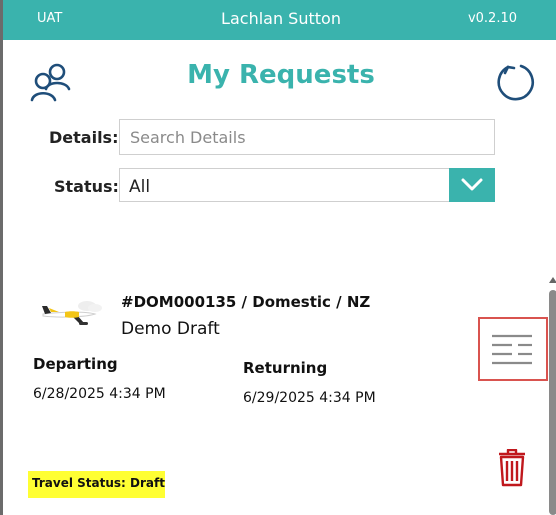 The height and width of the screenshot is (515, 556). I want to click on scrollbar-thumb, so click(552, 402).